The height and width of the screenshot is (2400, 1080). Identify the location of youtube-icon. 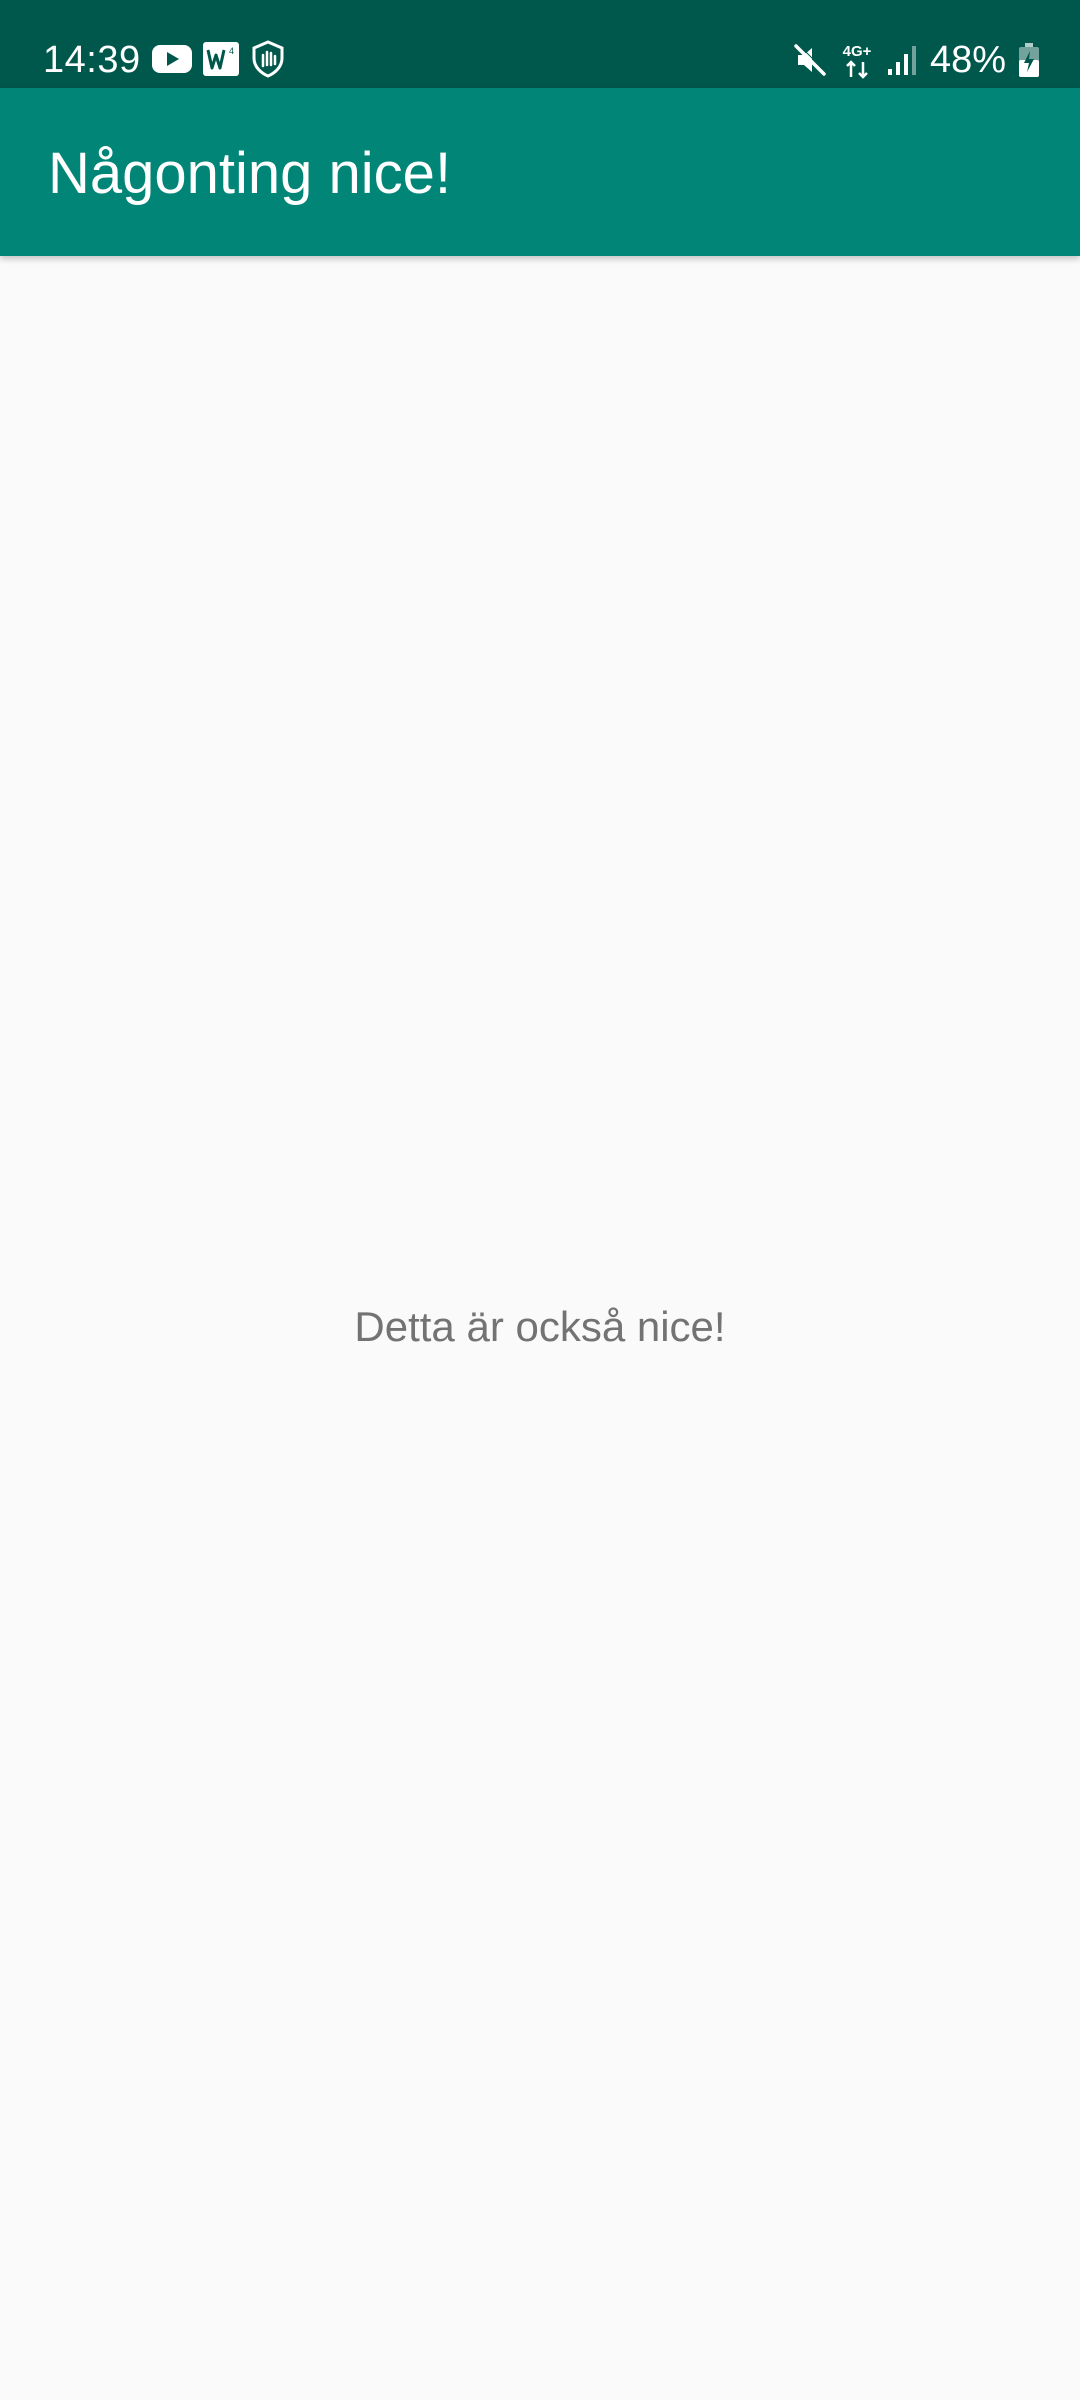
(172, 59).